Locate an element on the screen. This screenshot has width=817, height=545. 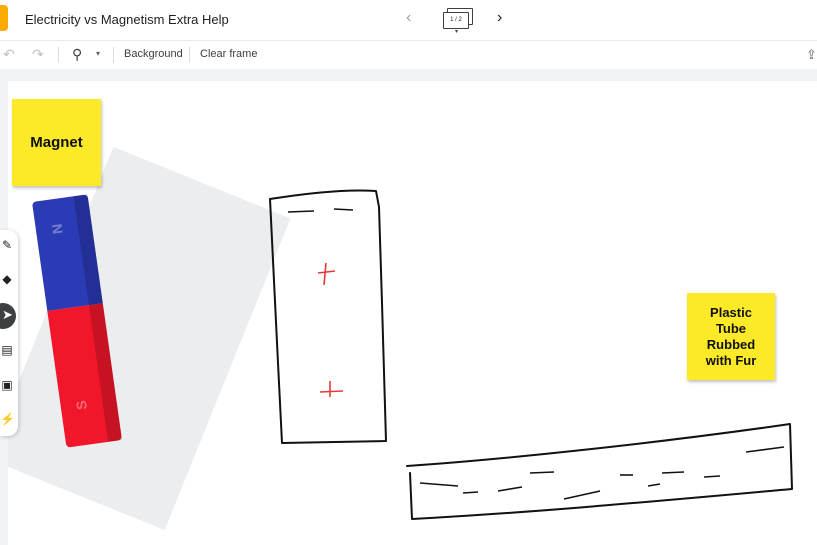
app-logo-icon is located at coordinates (4, 18).